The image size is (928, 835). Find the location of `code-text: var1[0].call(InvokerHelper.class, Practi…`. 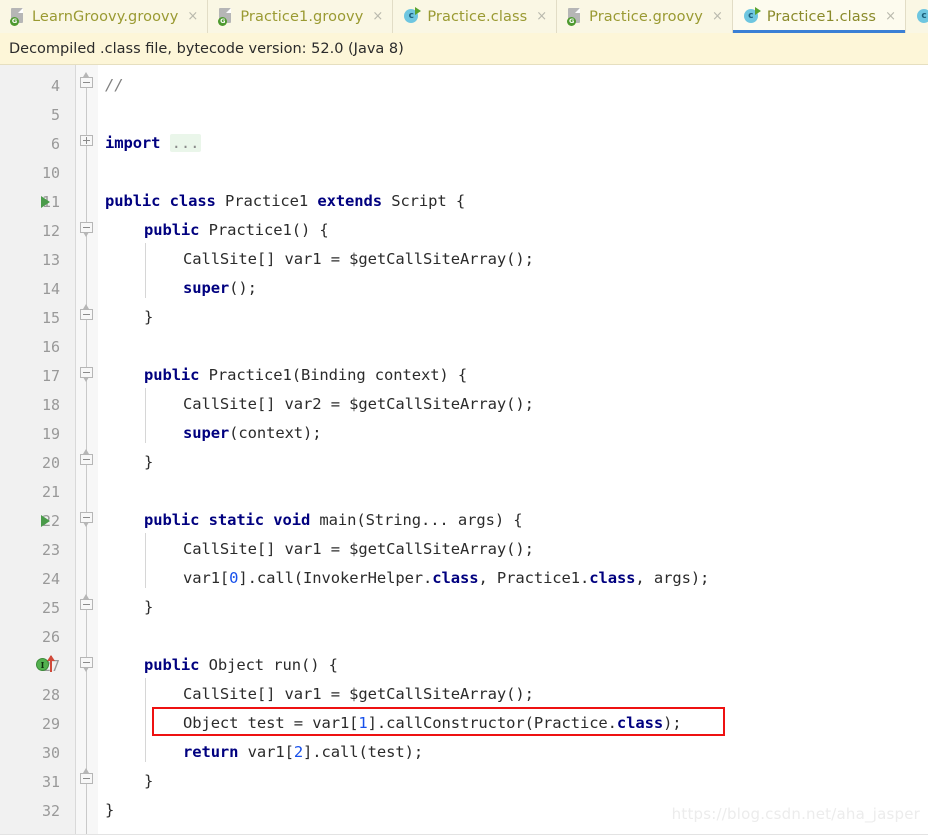

code-text: var1[0].call(InvokerHelper.class, Practi… is located at coordinates (446, 578).